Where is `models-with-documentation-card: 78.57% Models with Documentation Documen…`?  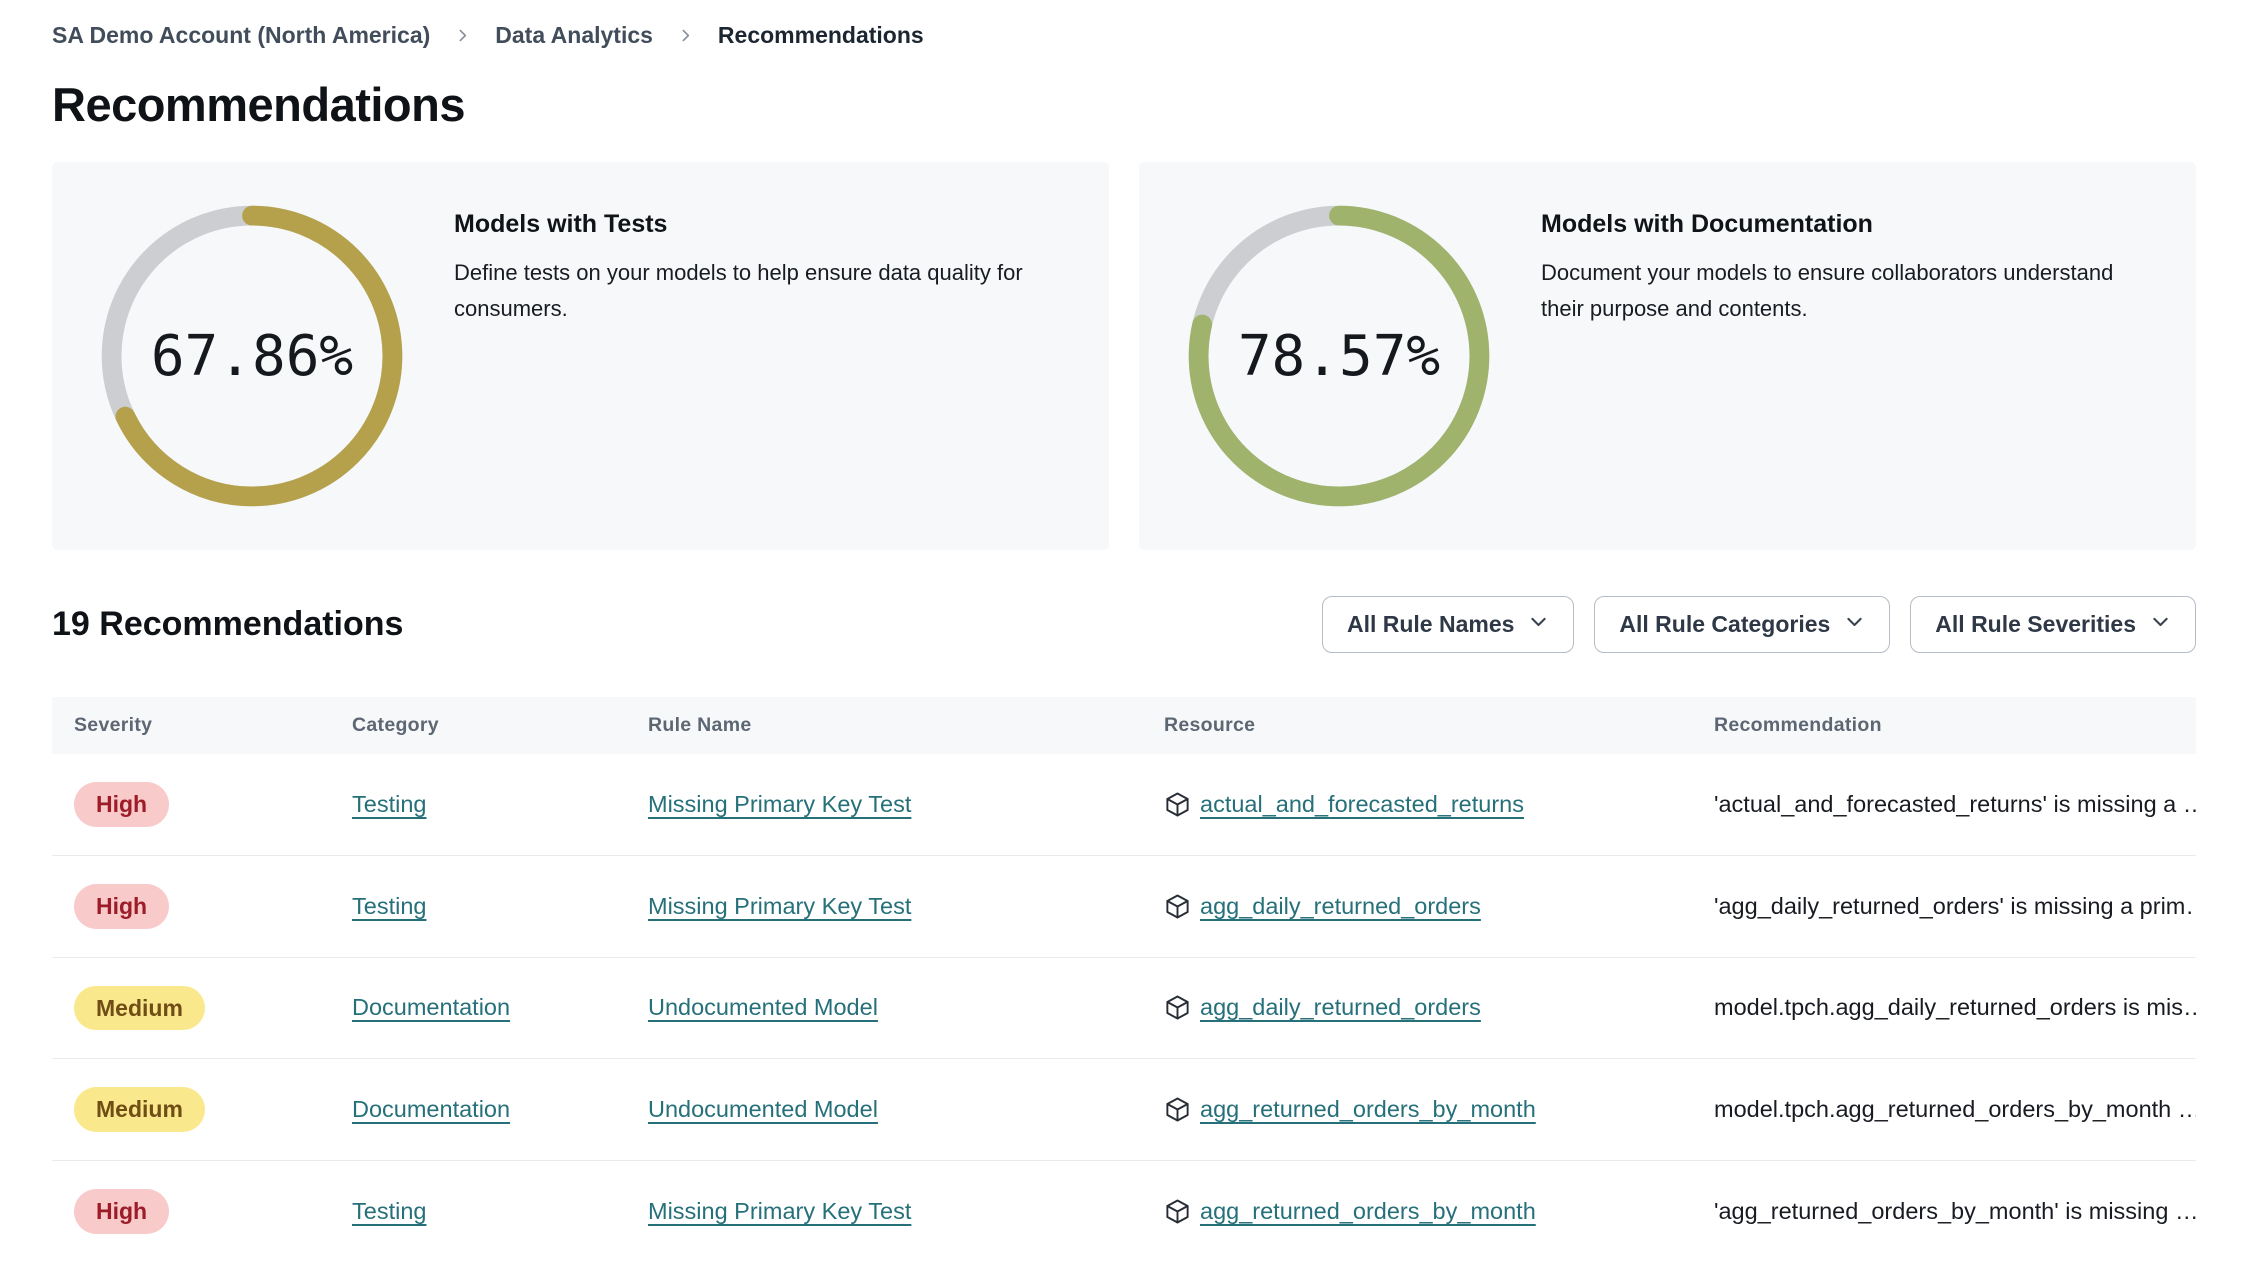 models-with-documentation-card: 78.57% Models with Documentation Documen… is located at coordinates (1667, 356).